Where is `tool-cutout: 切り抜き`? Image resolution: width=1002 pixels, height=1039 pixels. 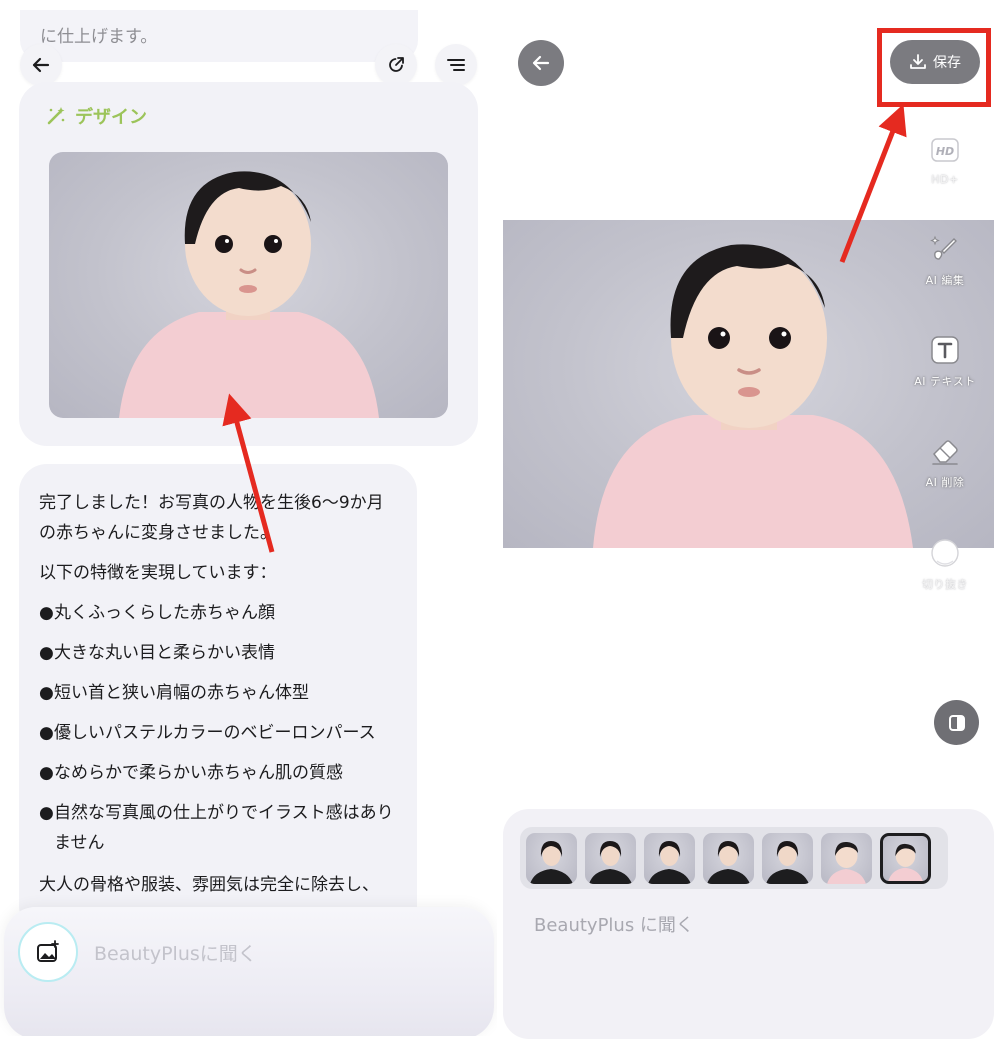 tool-cutout: 切り抜き is located at coordinates (945, 564).